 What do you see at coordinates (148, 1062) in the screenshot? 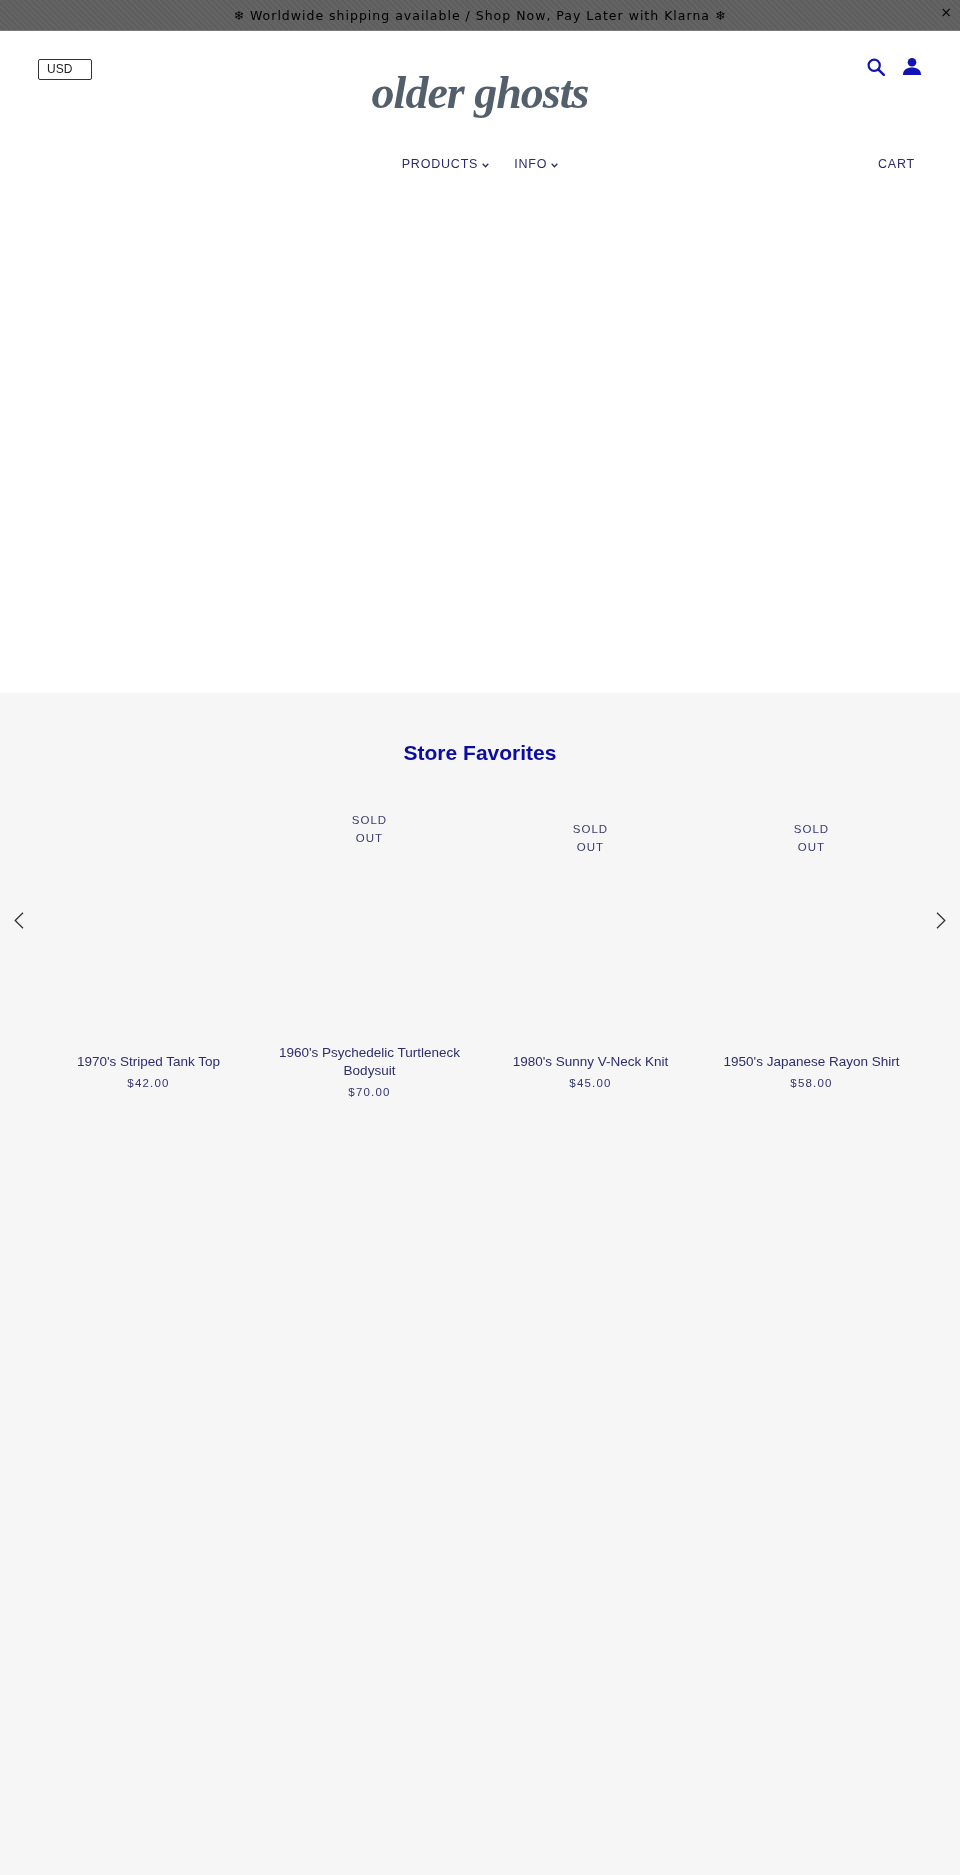
I see `product-title: 1970's Striped Tank Top` at bounding box center [148, 1062].